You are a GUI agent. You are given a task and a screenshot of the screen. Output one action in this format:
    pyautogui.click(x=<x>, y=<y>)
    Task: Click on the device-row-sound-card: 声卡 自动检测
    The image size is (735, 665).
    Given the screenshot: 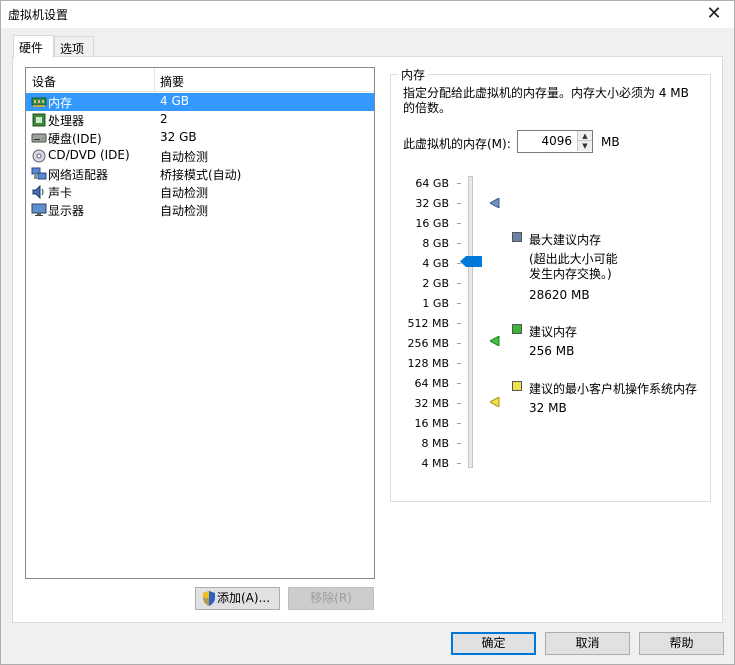 What is the action you would take?
    pyautogui.click(x=200, y=192)
    